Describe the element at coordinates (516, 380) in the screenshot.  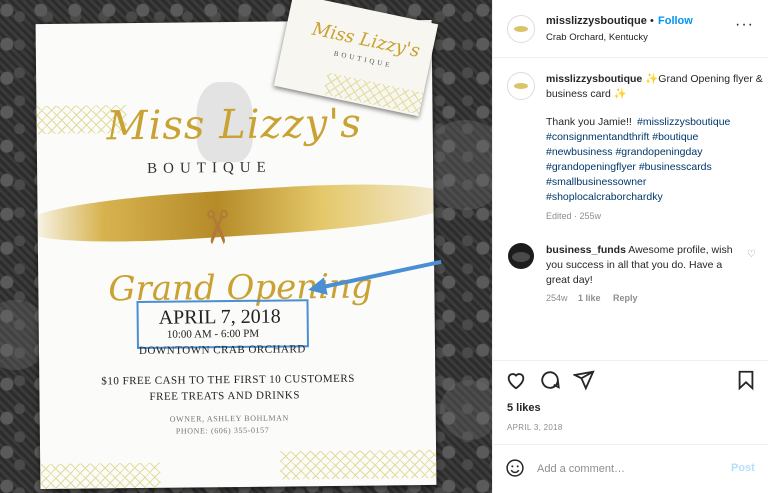
I see `heart-icon` at that location.